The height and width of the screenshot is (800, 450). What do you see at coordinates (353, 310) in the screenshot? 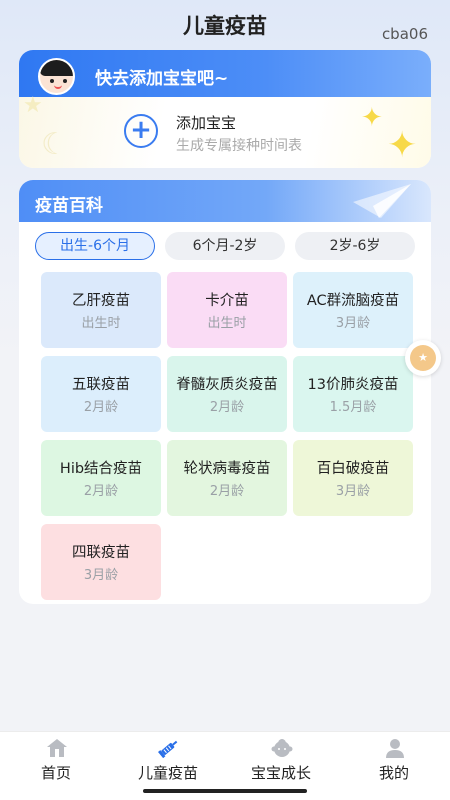
I see `vaccine-card: AC群流脑疫苗 3月龄` at bounding box center [353, 310].